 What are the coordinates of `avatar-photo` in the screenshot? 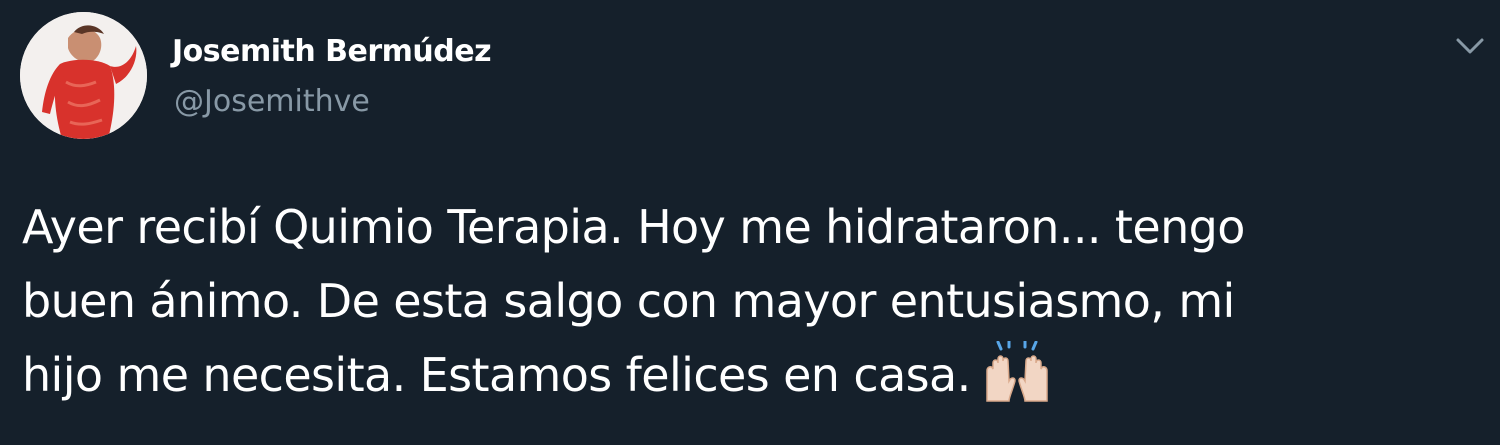 It's located at (83, 75).